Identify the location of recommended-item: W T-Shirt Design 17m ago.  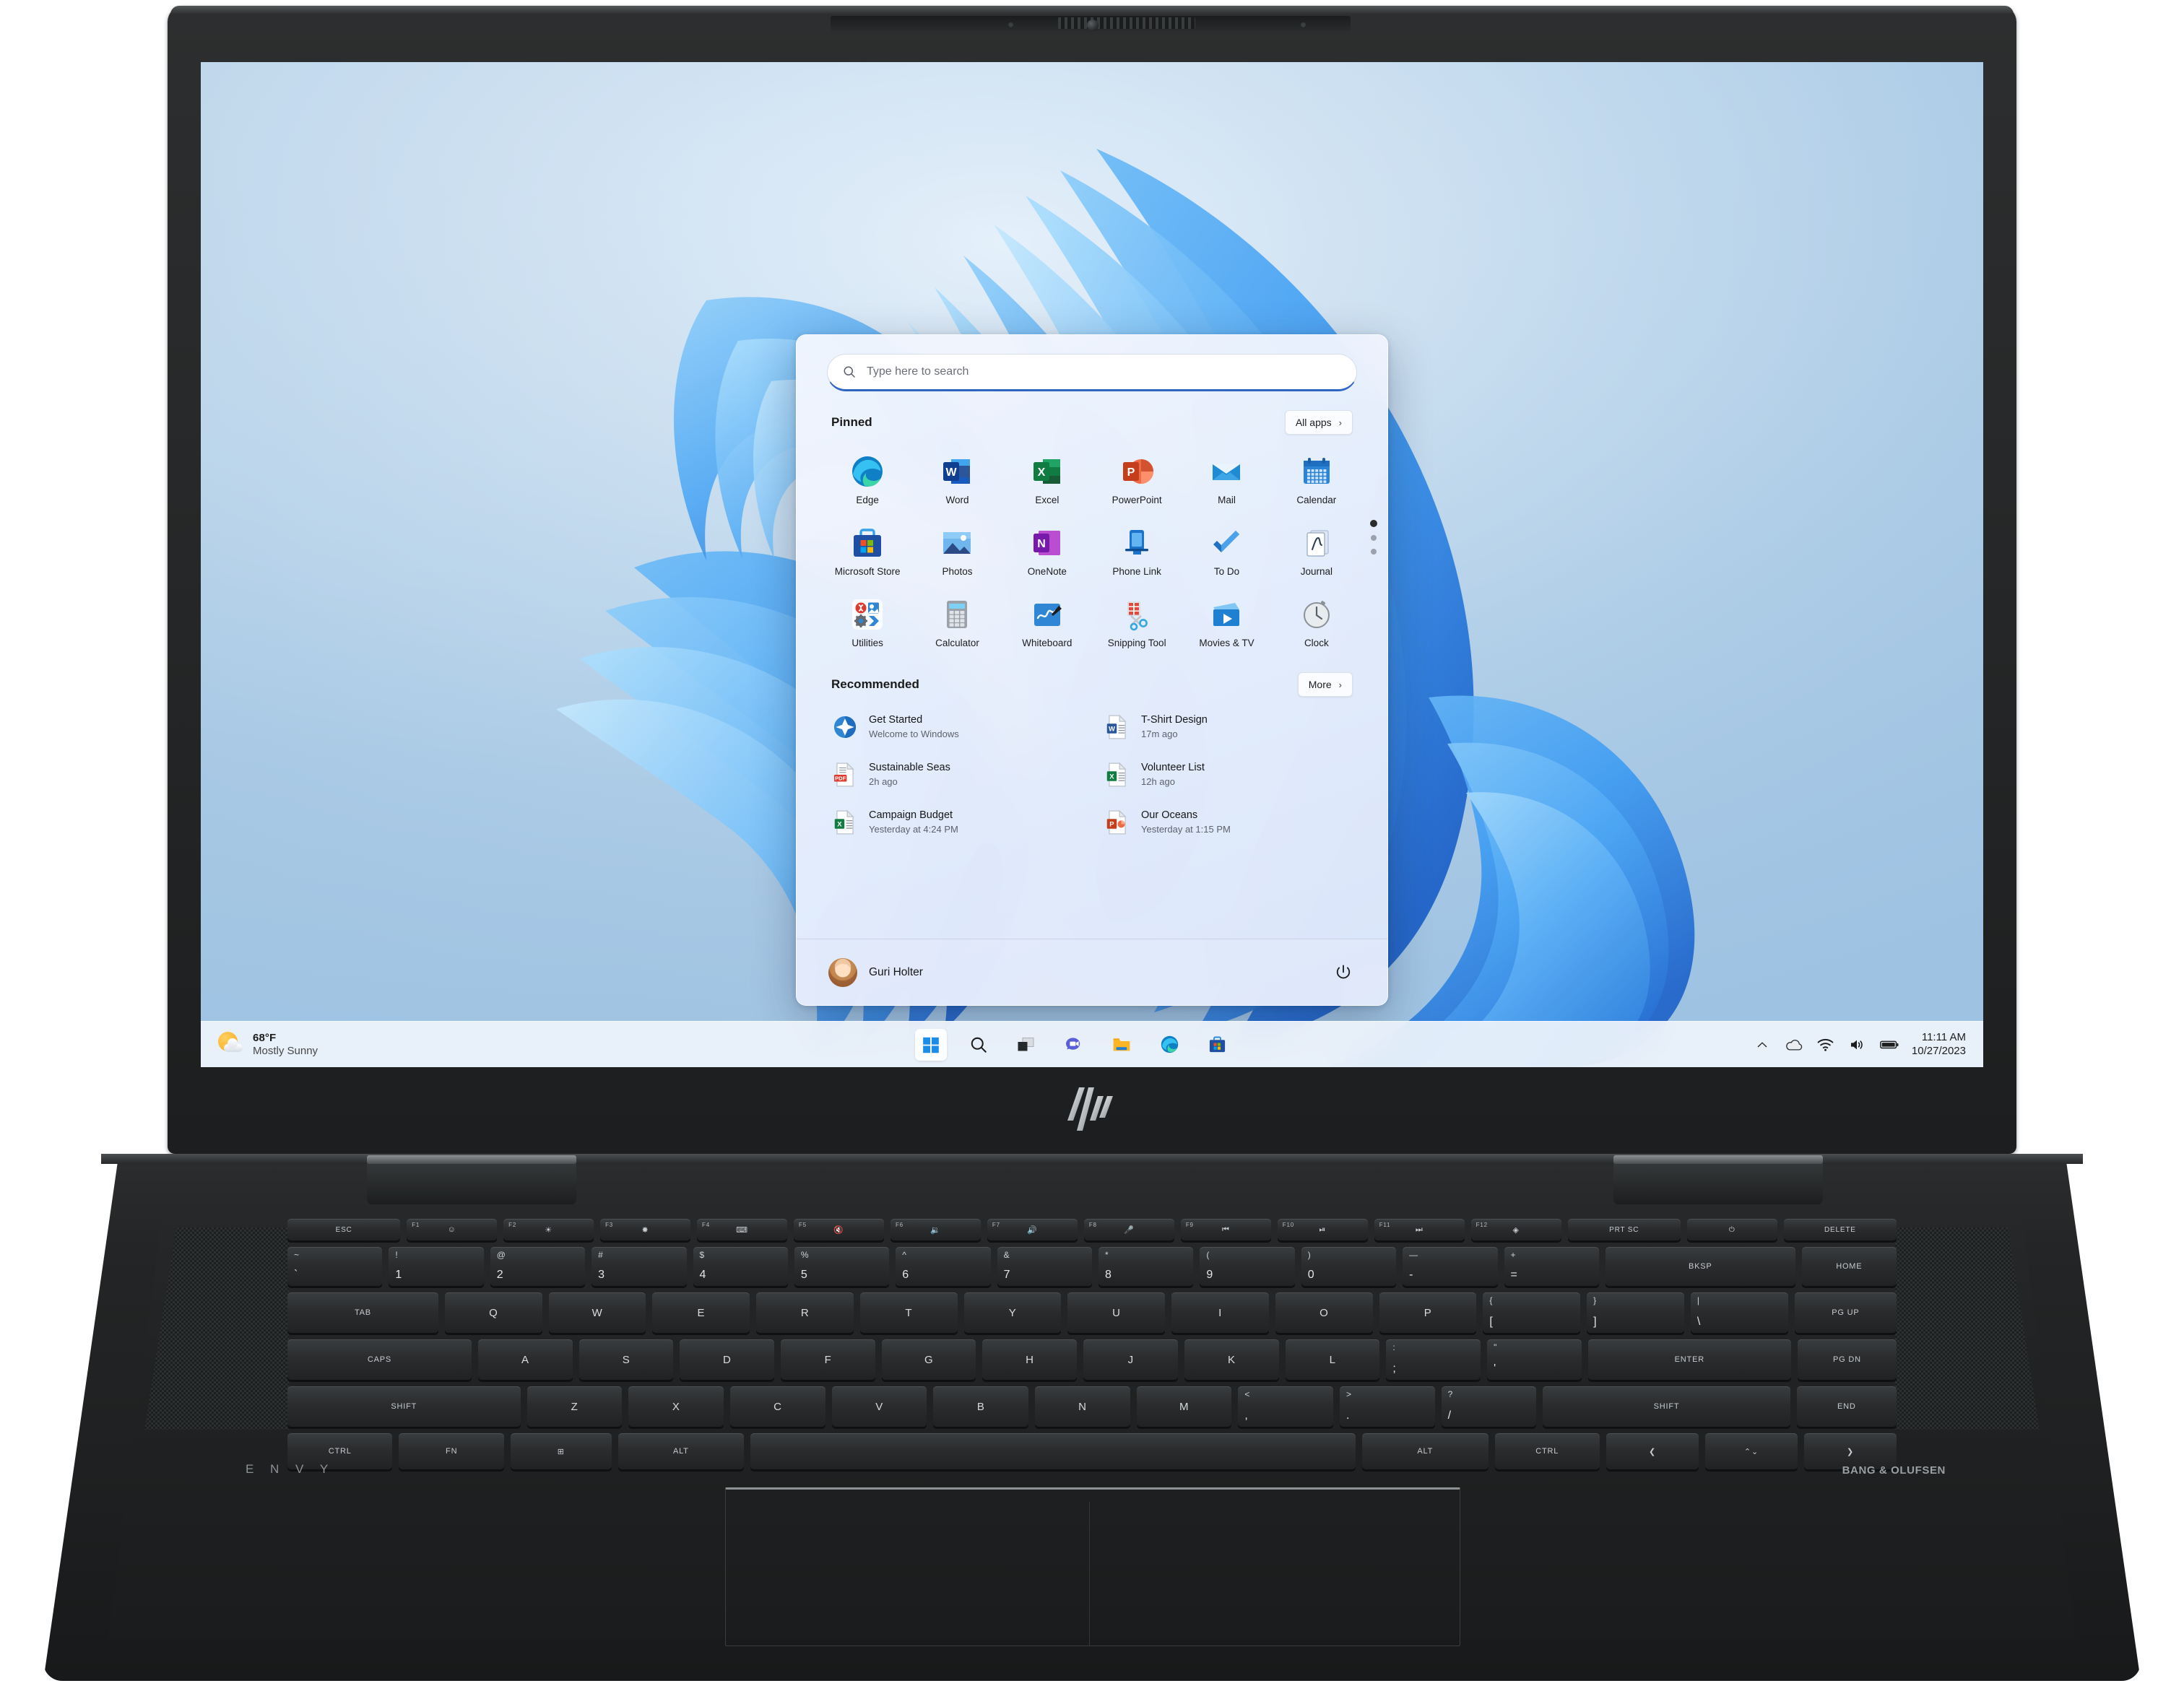
(1228, 727).